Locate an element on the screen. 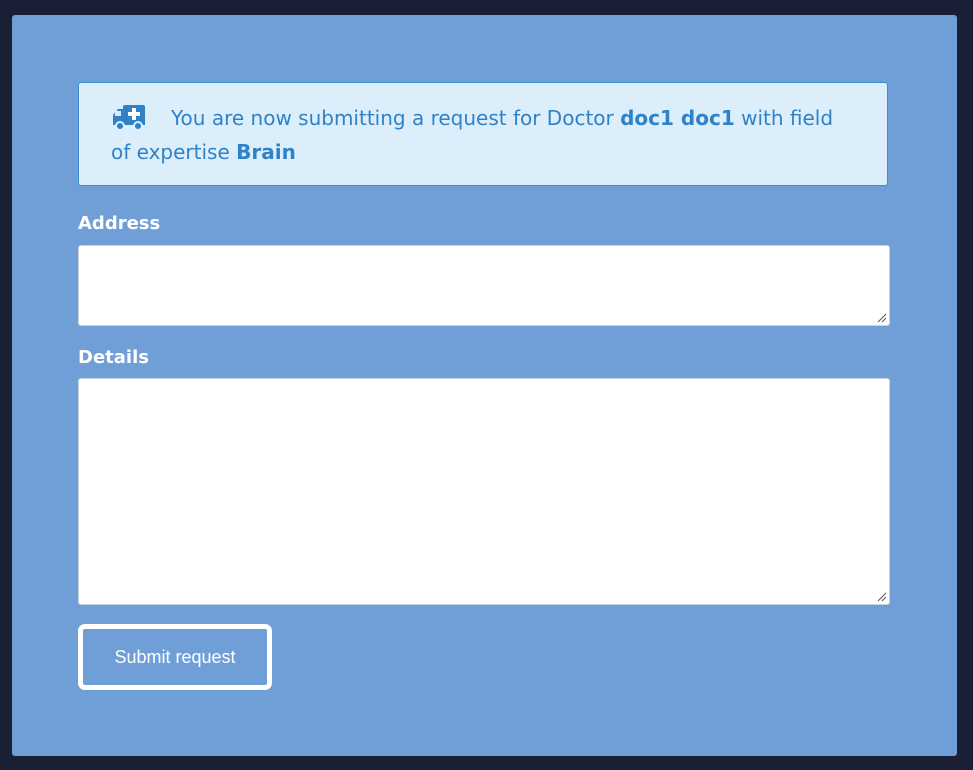 Image resolution: width=973 pixels, height=770 pixels. expertise-field: Brain is located at coordinates (266, 152).